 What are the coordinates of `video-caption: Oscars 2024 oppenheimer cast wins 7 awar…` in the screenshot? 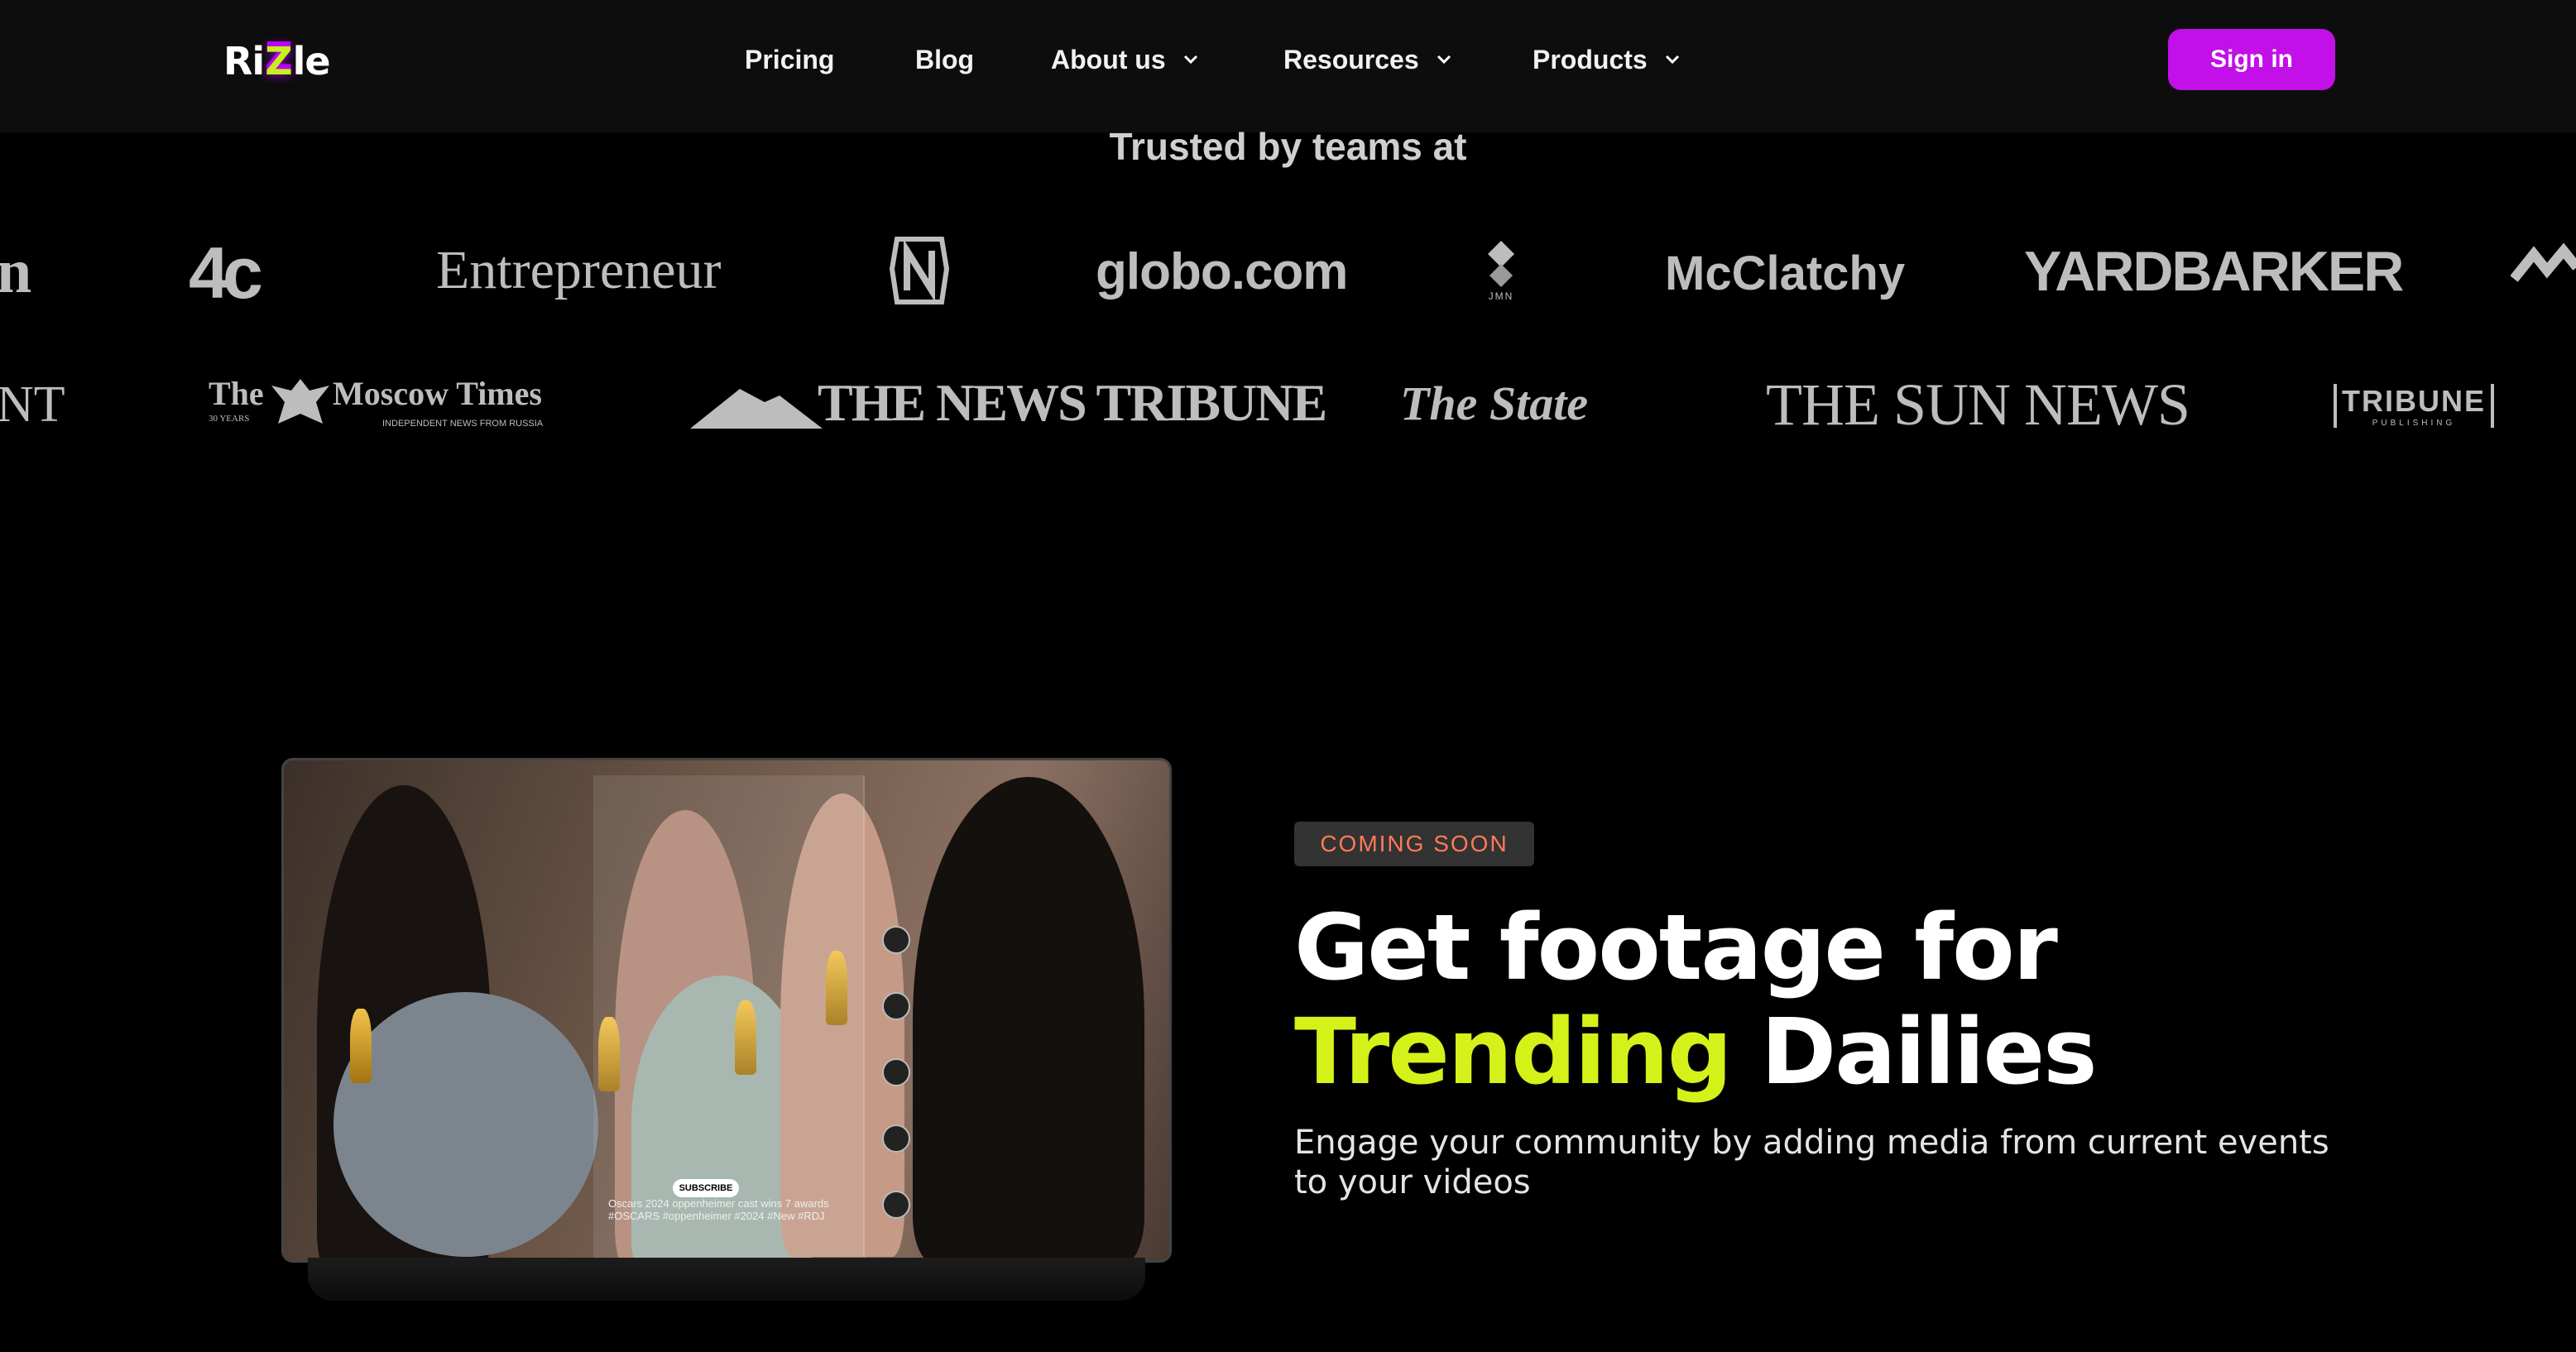 It's located at (719, 1209).